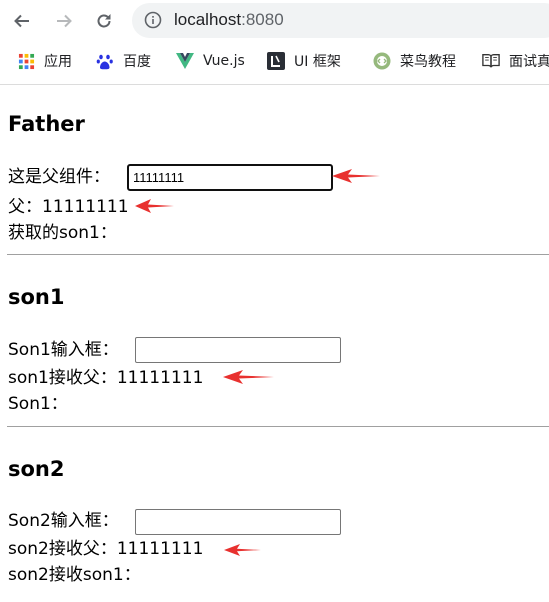 The height and width of the screenshot is (602, 549). I want to click on ui-framework-icon, so click(276, 61).